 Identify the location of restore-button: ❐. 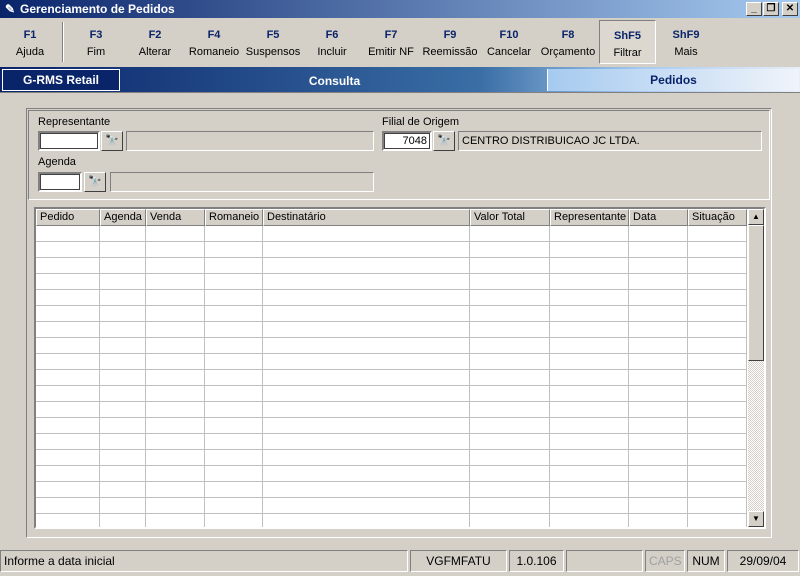
(771, 9).